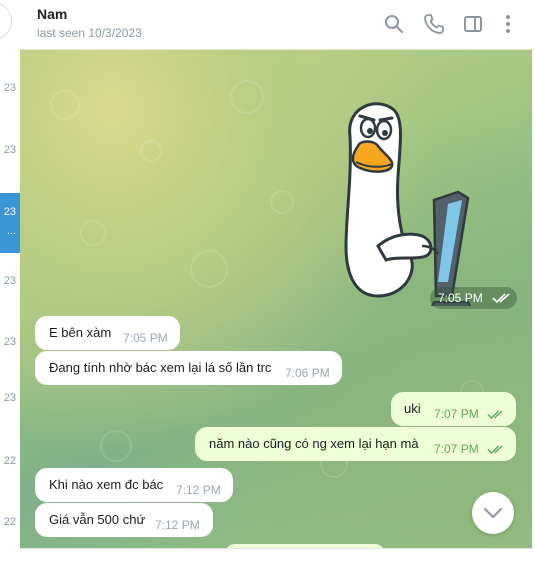 Image resolution: width=534 pixels, height=565 pixels. What do you see at coordinates (508, 24) in the screenshot?
I see `more-vertical-icon` at bounding box center [508, 24].